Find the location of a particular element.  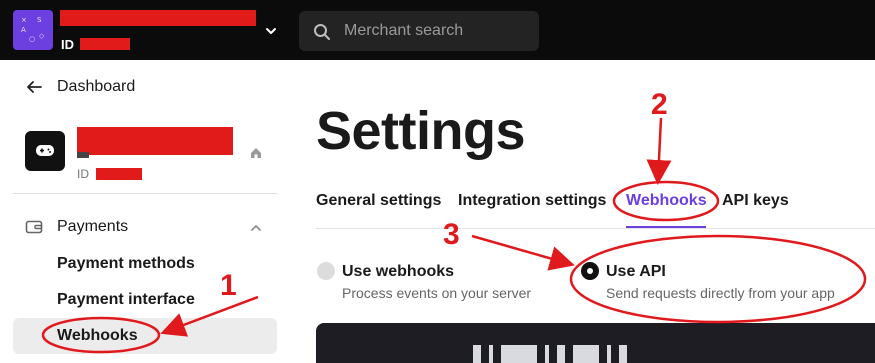

chevron-up-icon is located at coordinates (256, 228).